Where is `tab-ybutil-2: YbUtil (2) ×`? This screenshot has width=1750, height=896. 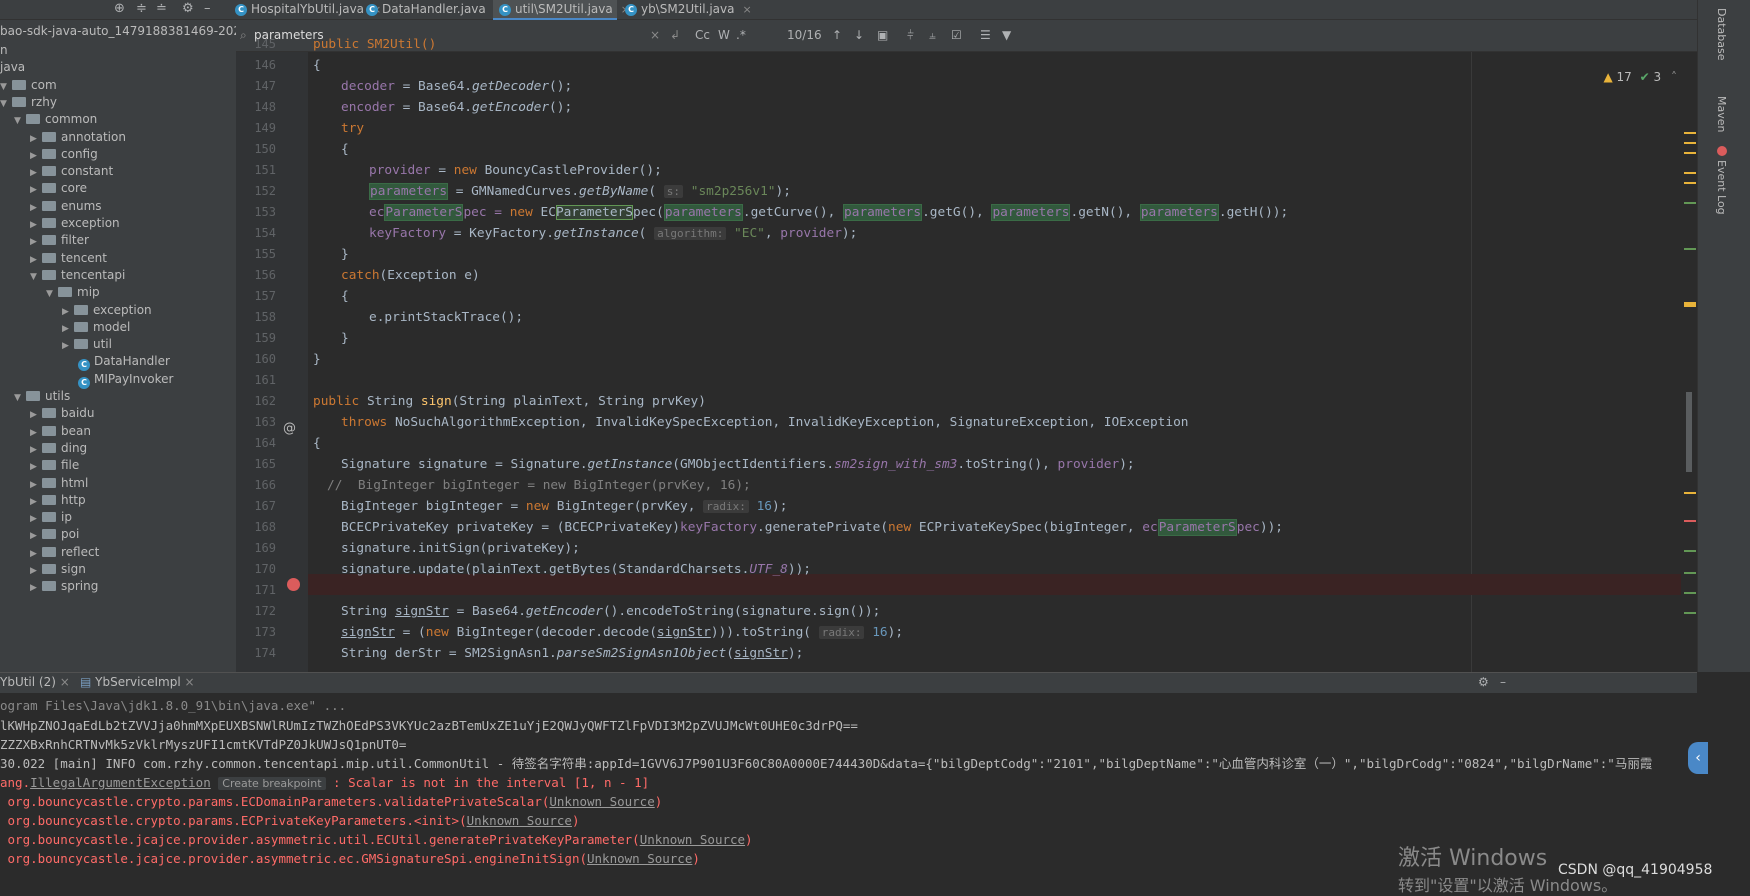 tab-ybutil-2: YbUtil (2) × is located at coordinates (35, 682).